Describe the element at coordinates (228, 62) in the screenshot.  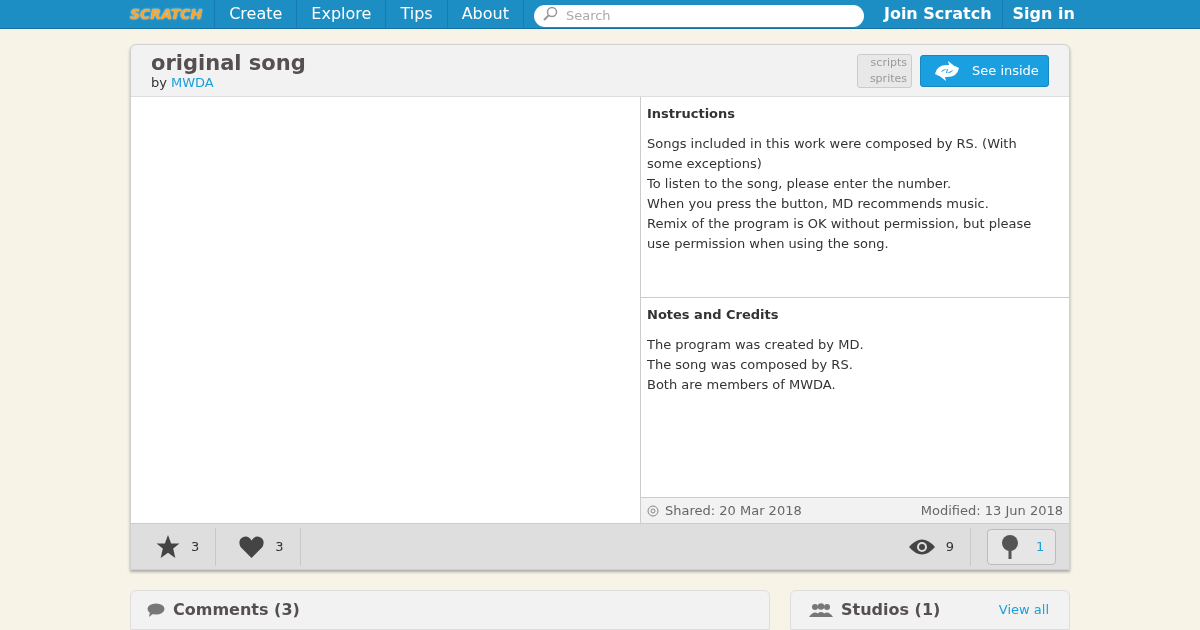
I see `project-title: original song` at that location.